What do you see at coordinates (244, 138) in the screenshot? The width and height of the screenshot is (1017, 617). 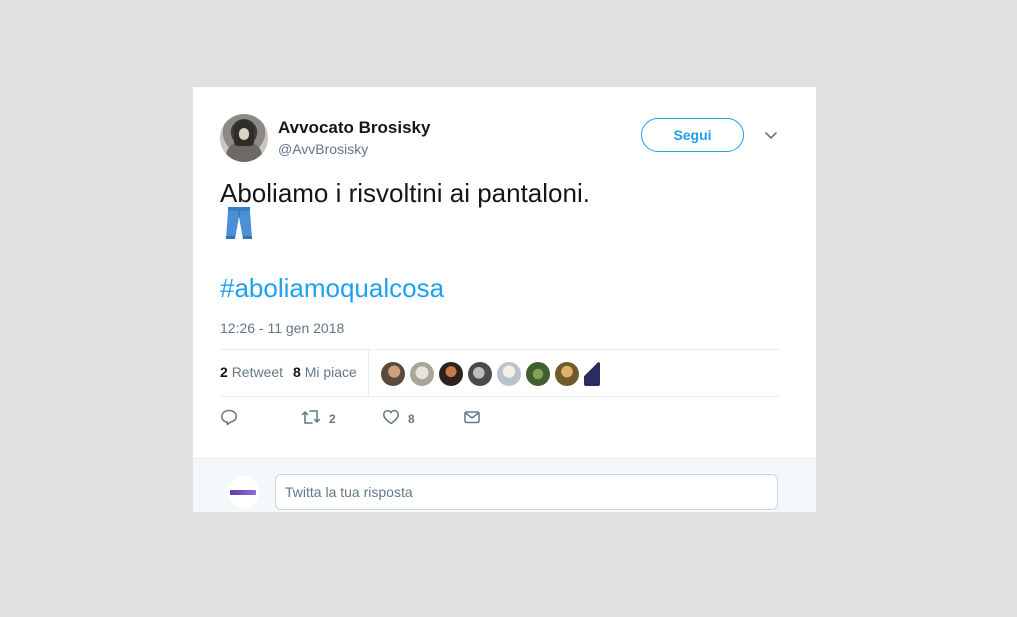 I see `author-avatar` at bounding box center [244, 138].